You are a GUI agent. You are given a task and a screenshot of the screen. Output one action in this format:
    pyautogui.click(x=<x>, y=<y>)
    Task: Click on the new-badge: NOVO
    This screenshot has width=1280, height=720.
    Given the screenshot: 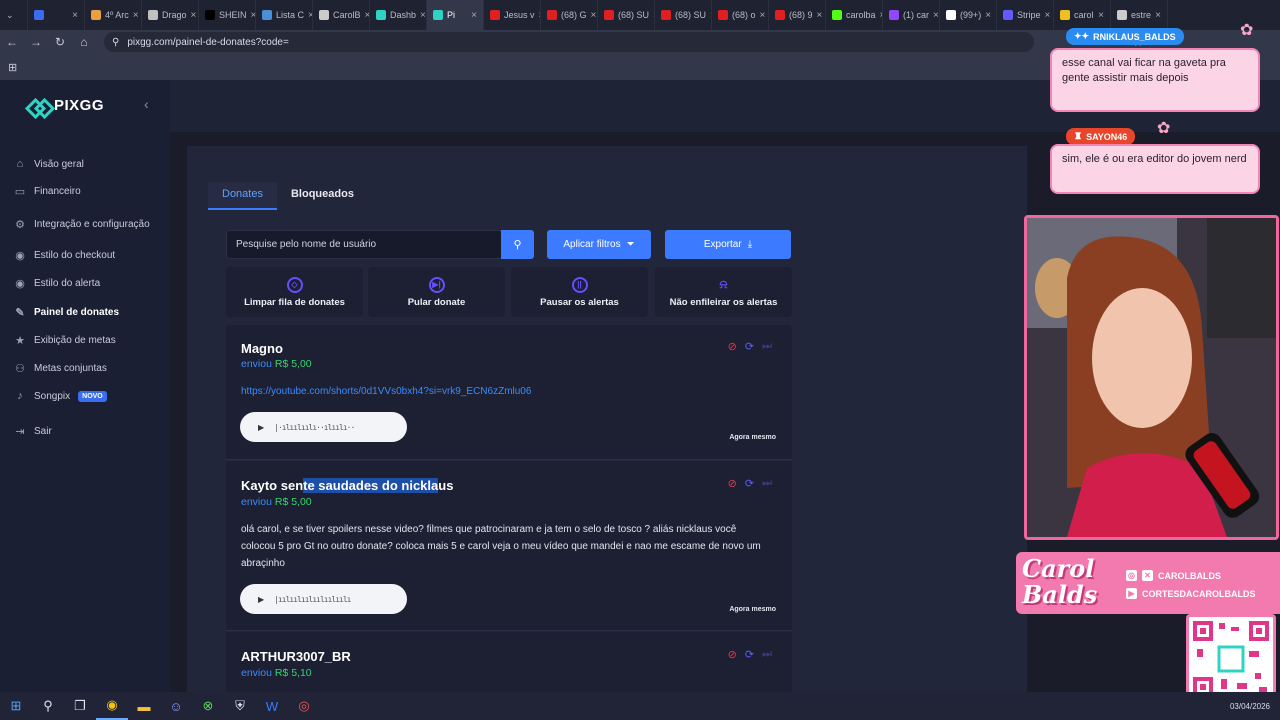 What is the action you would take?
    pyautogui.click(x=92, y=396)
    